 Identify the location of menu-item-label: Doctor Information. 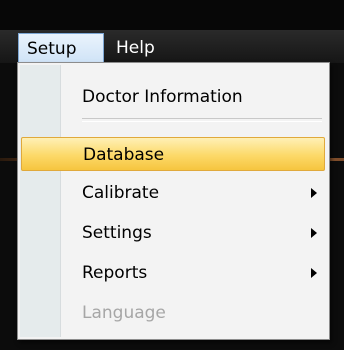
(162, 97).